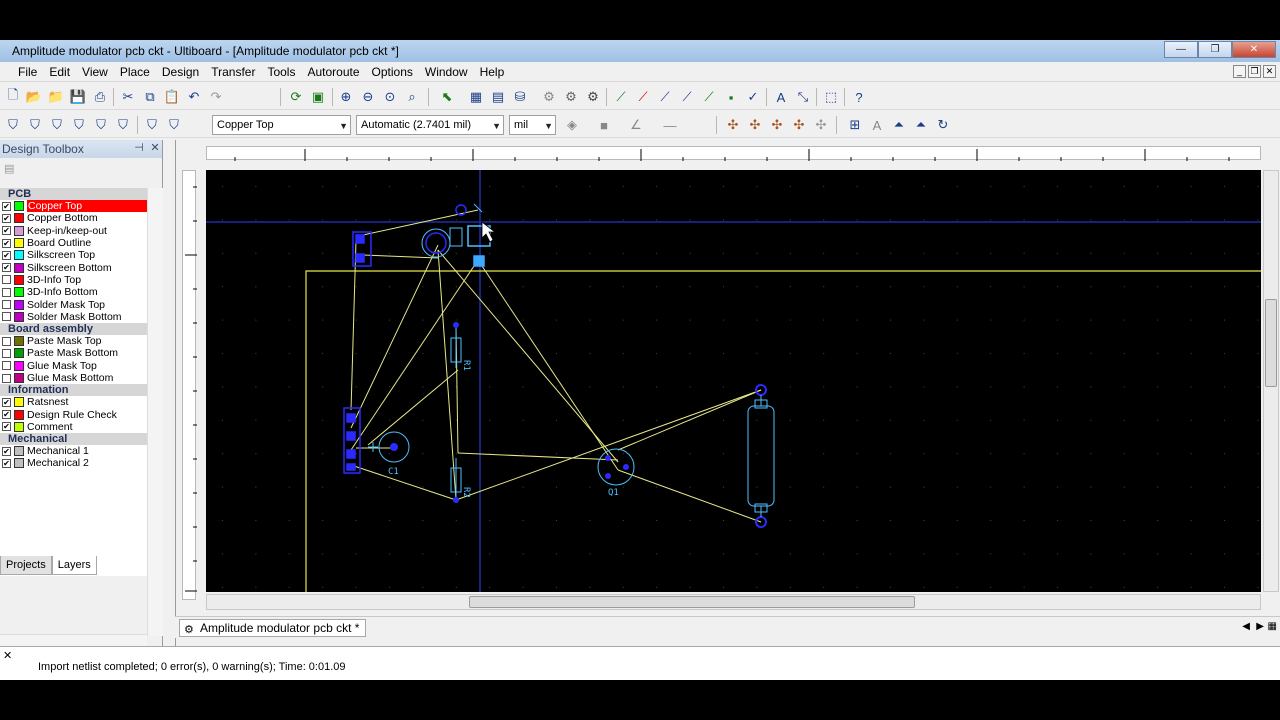  I want to click on unit-select: mil ▼, so click(532, 125).